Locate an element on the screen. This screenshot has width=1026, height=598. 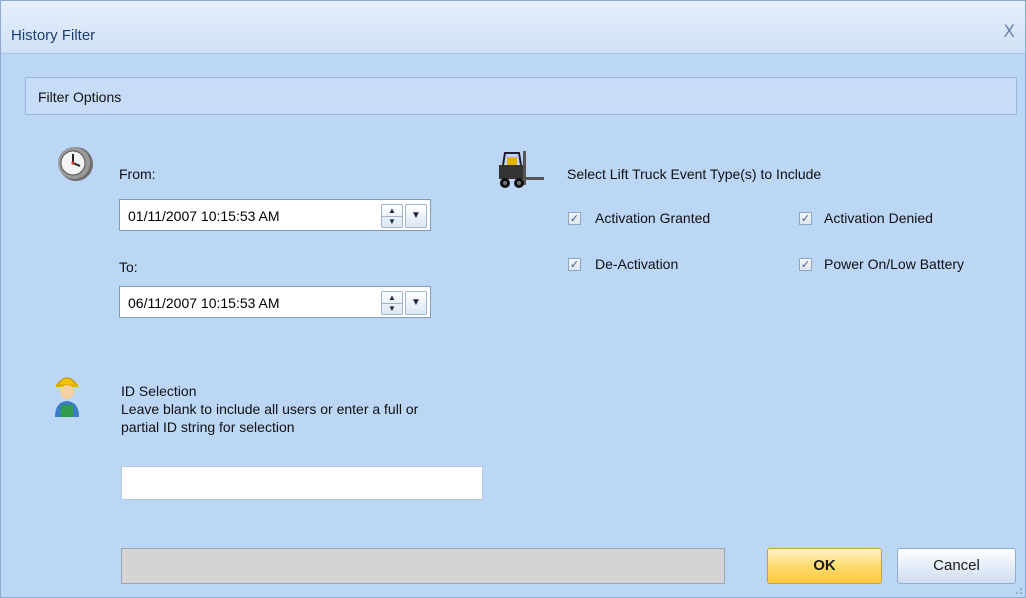
activation-granted-label: Activation Granted is located at coordinates (652, 218).